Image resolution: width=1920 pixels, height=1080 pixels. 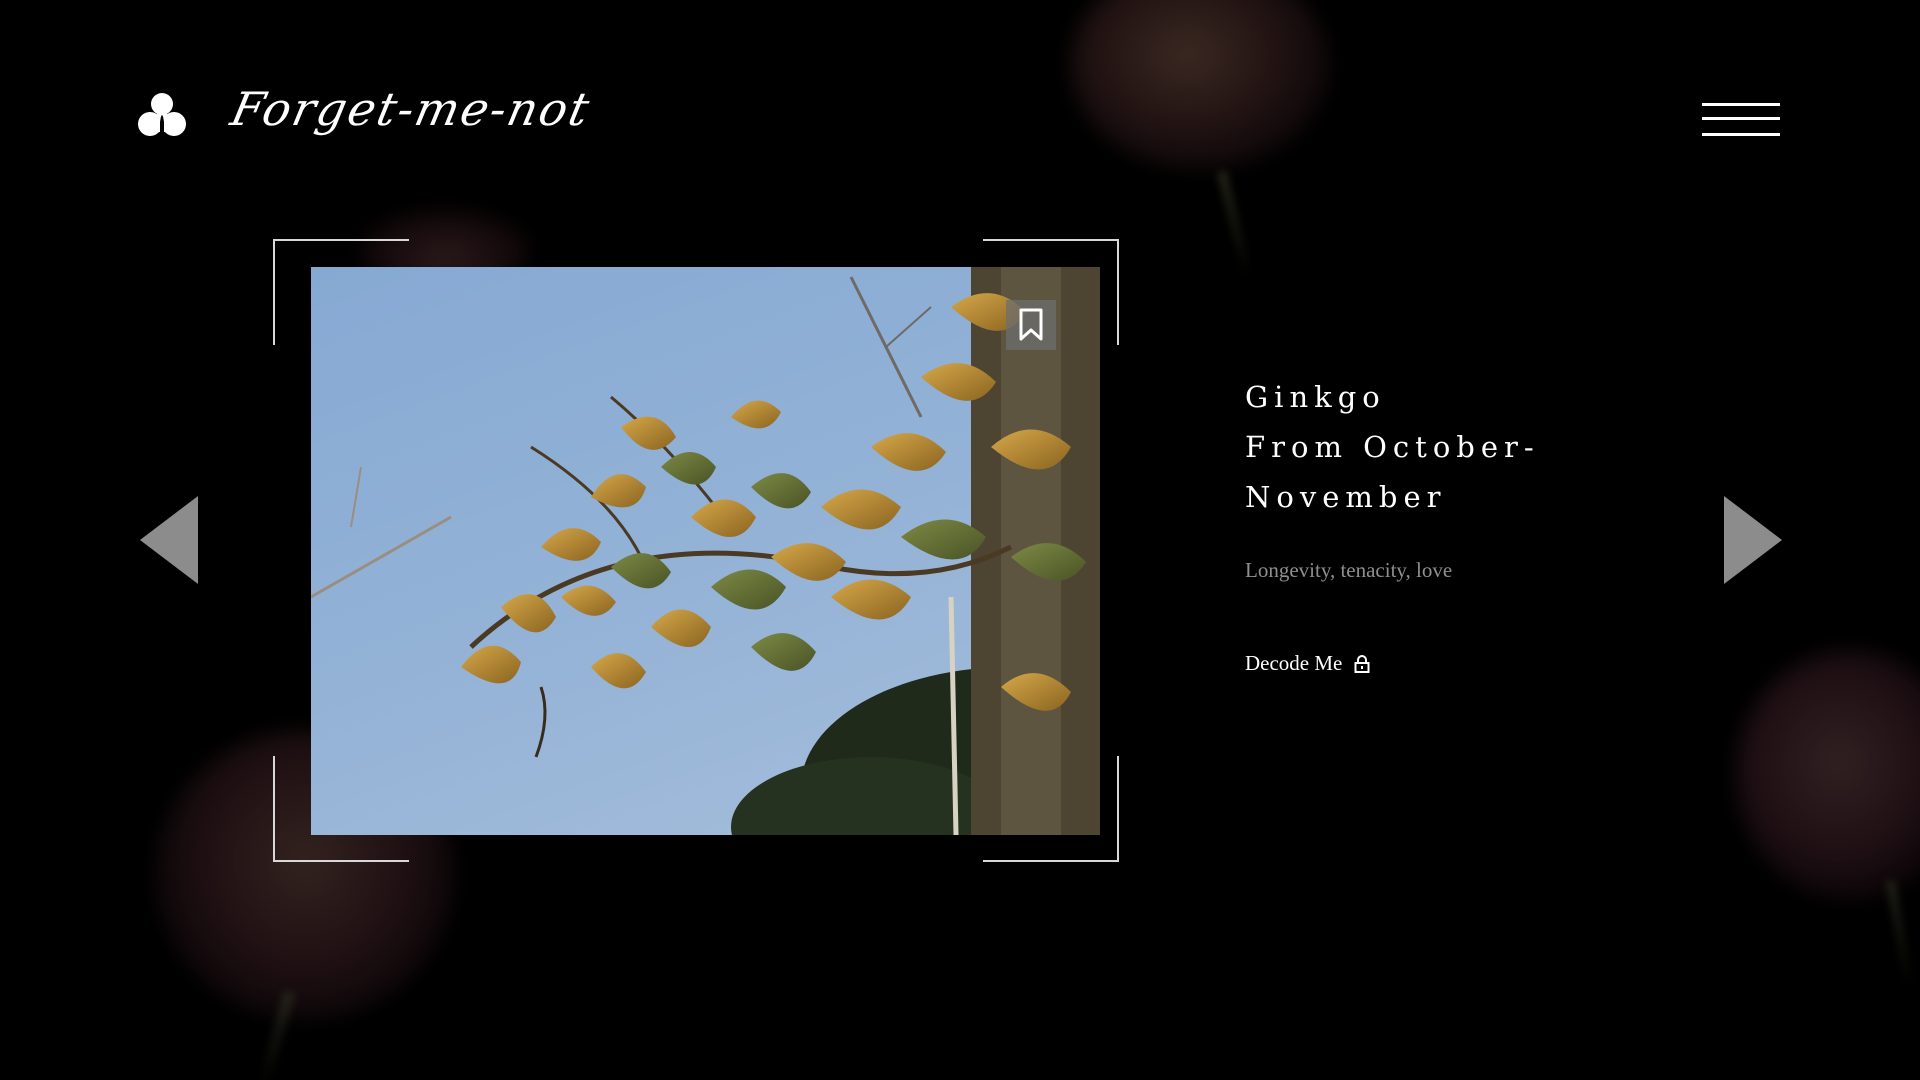 I want to click on clover-logo-icon, so click(x=162, y=116).